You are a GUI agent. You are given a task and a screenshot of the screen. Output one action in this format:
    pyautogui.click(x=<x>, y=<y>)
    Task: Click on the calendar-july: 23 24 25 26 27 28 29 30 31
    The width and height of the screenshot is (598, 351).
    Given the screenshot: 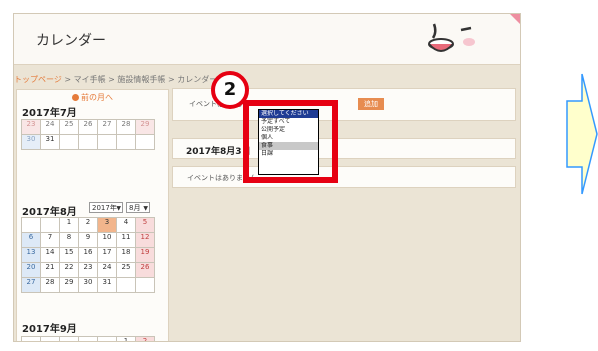 What is the action you would take?
    pyautogui.click(x=88, y=134)
    